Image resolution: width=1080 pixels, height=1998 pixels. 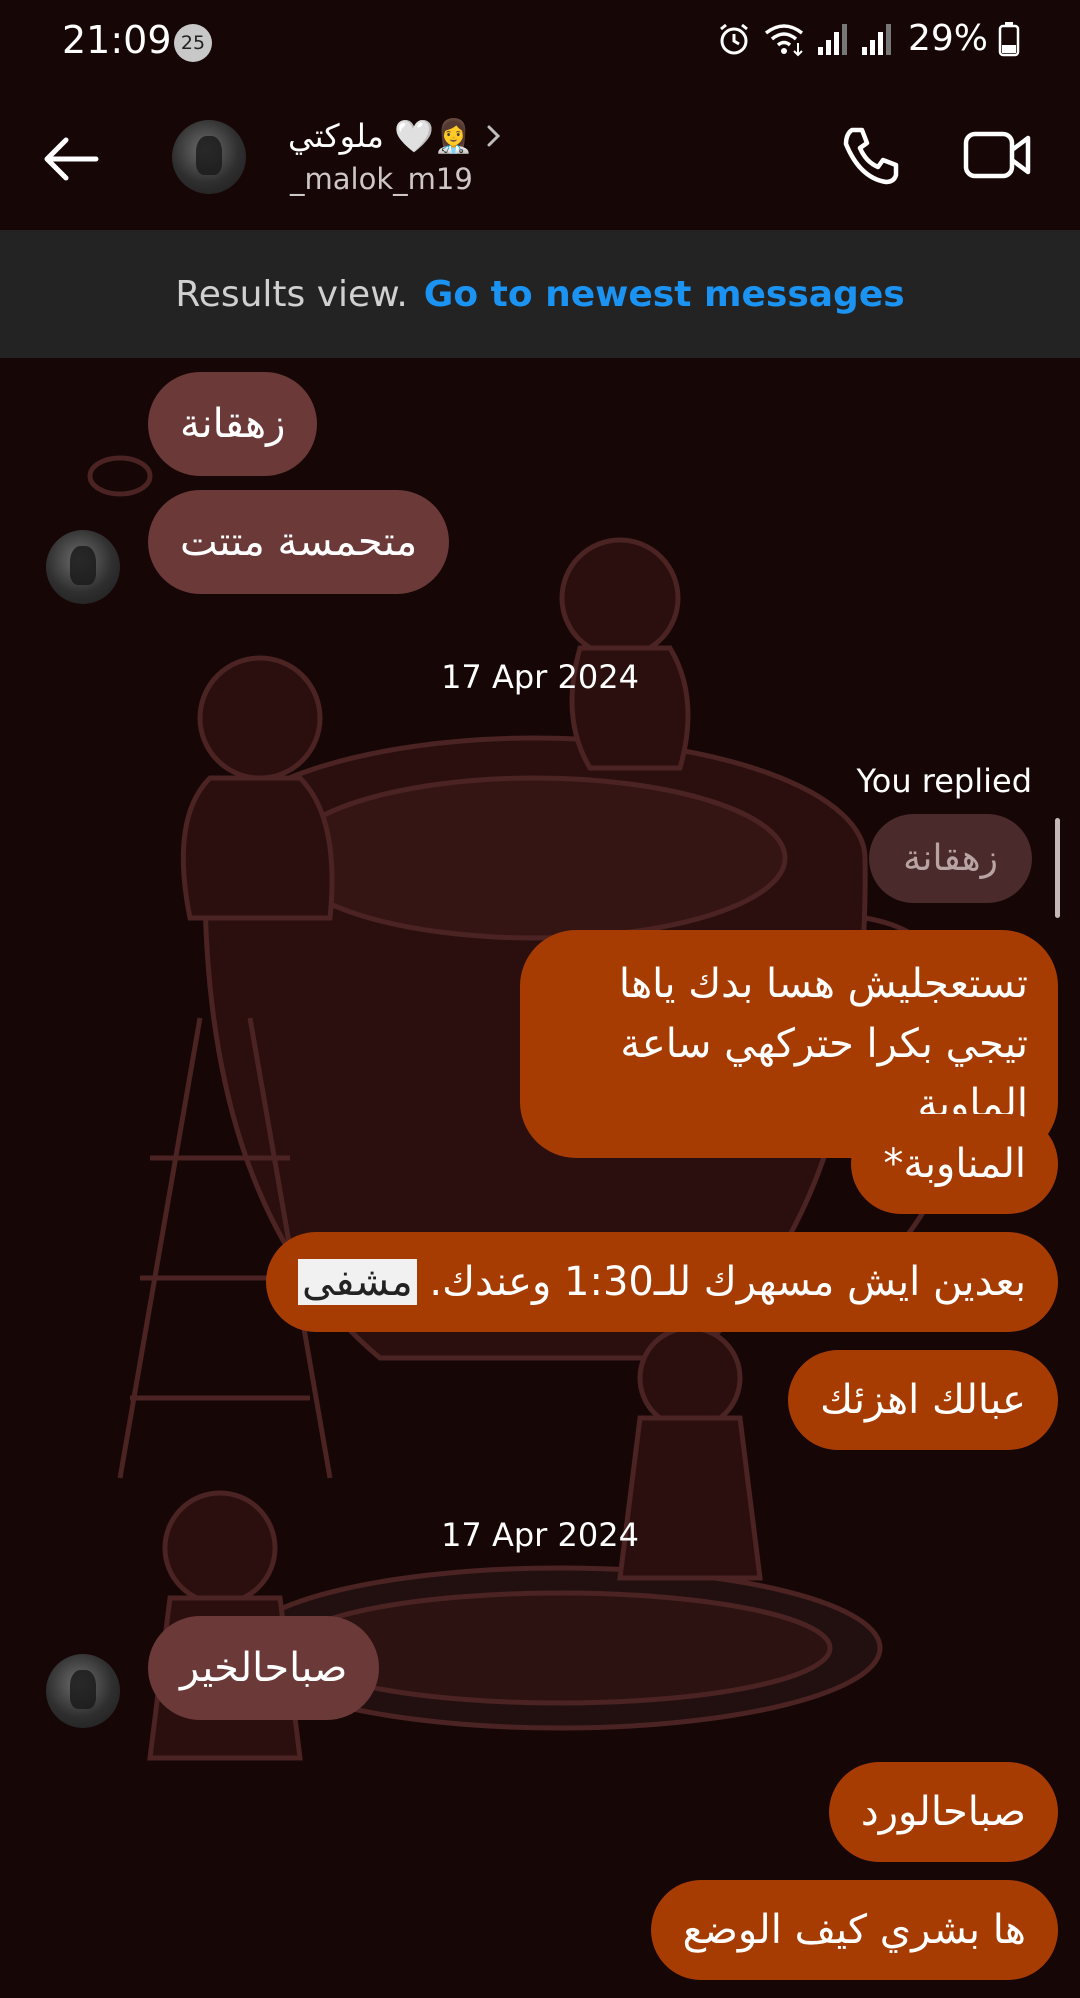 I want to click on status-bar: 21:09 25 29%, so click(x=540, y=41).